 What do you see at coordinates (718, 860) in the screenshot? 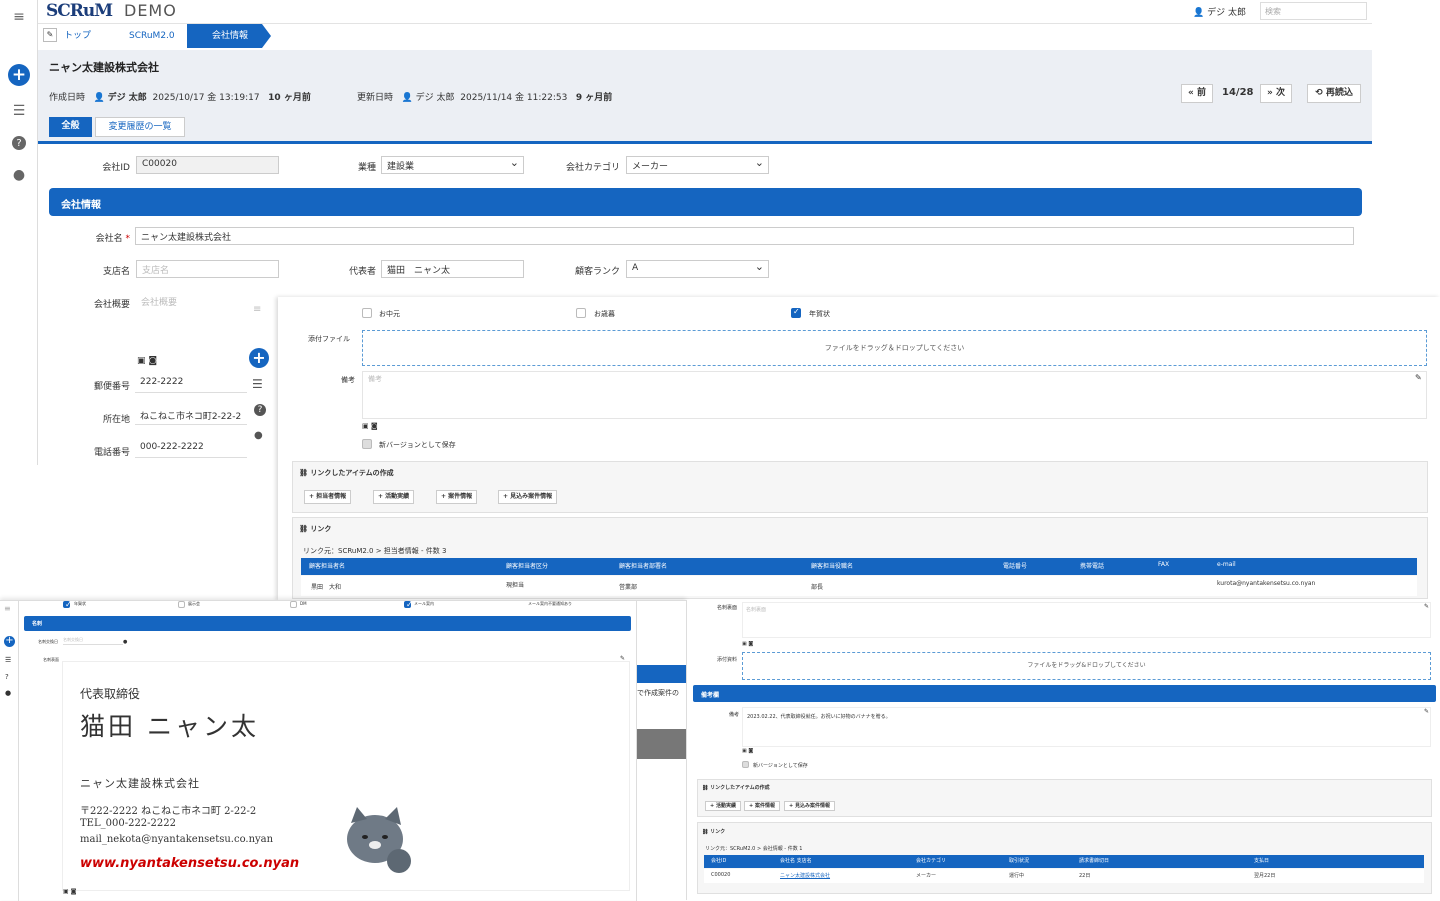
I see `column-header: 会社ID` at bounding box center [718, 860].